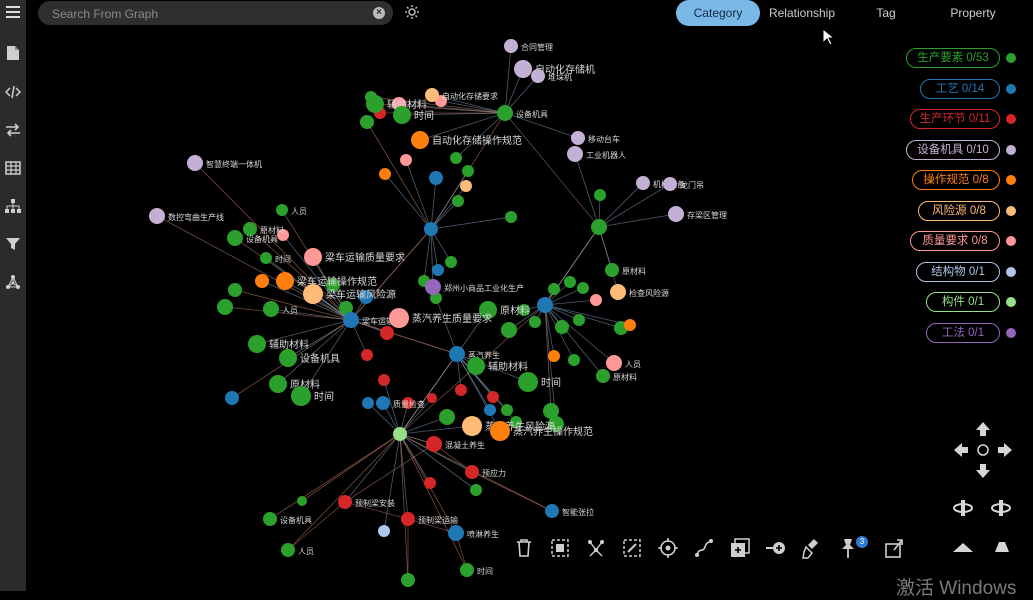 This screenshot has width=1033, height=600. What do you see at coordinates (960, 88) in the screenshot?
I see `legend-label: 工艺 0/14` at bounding box center [960, 88].